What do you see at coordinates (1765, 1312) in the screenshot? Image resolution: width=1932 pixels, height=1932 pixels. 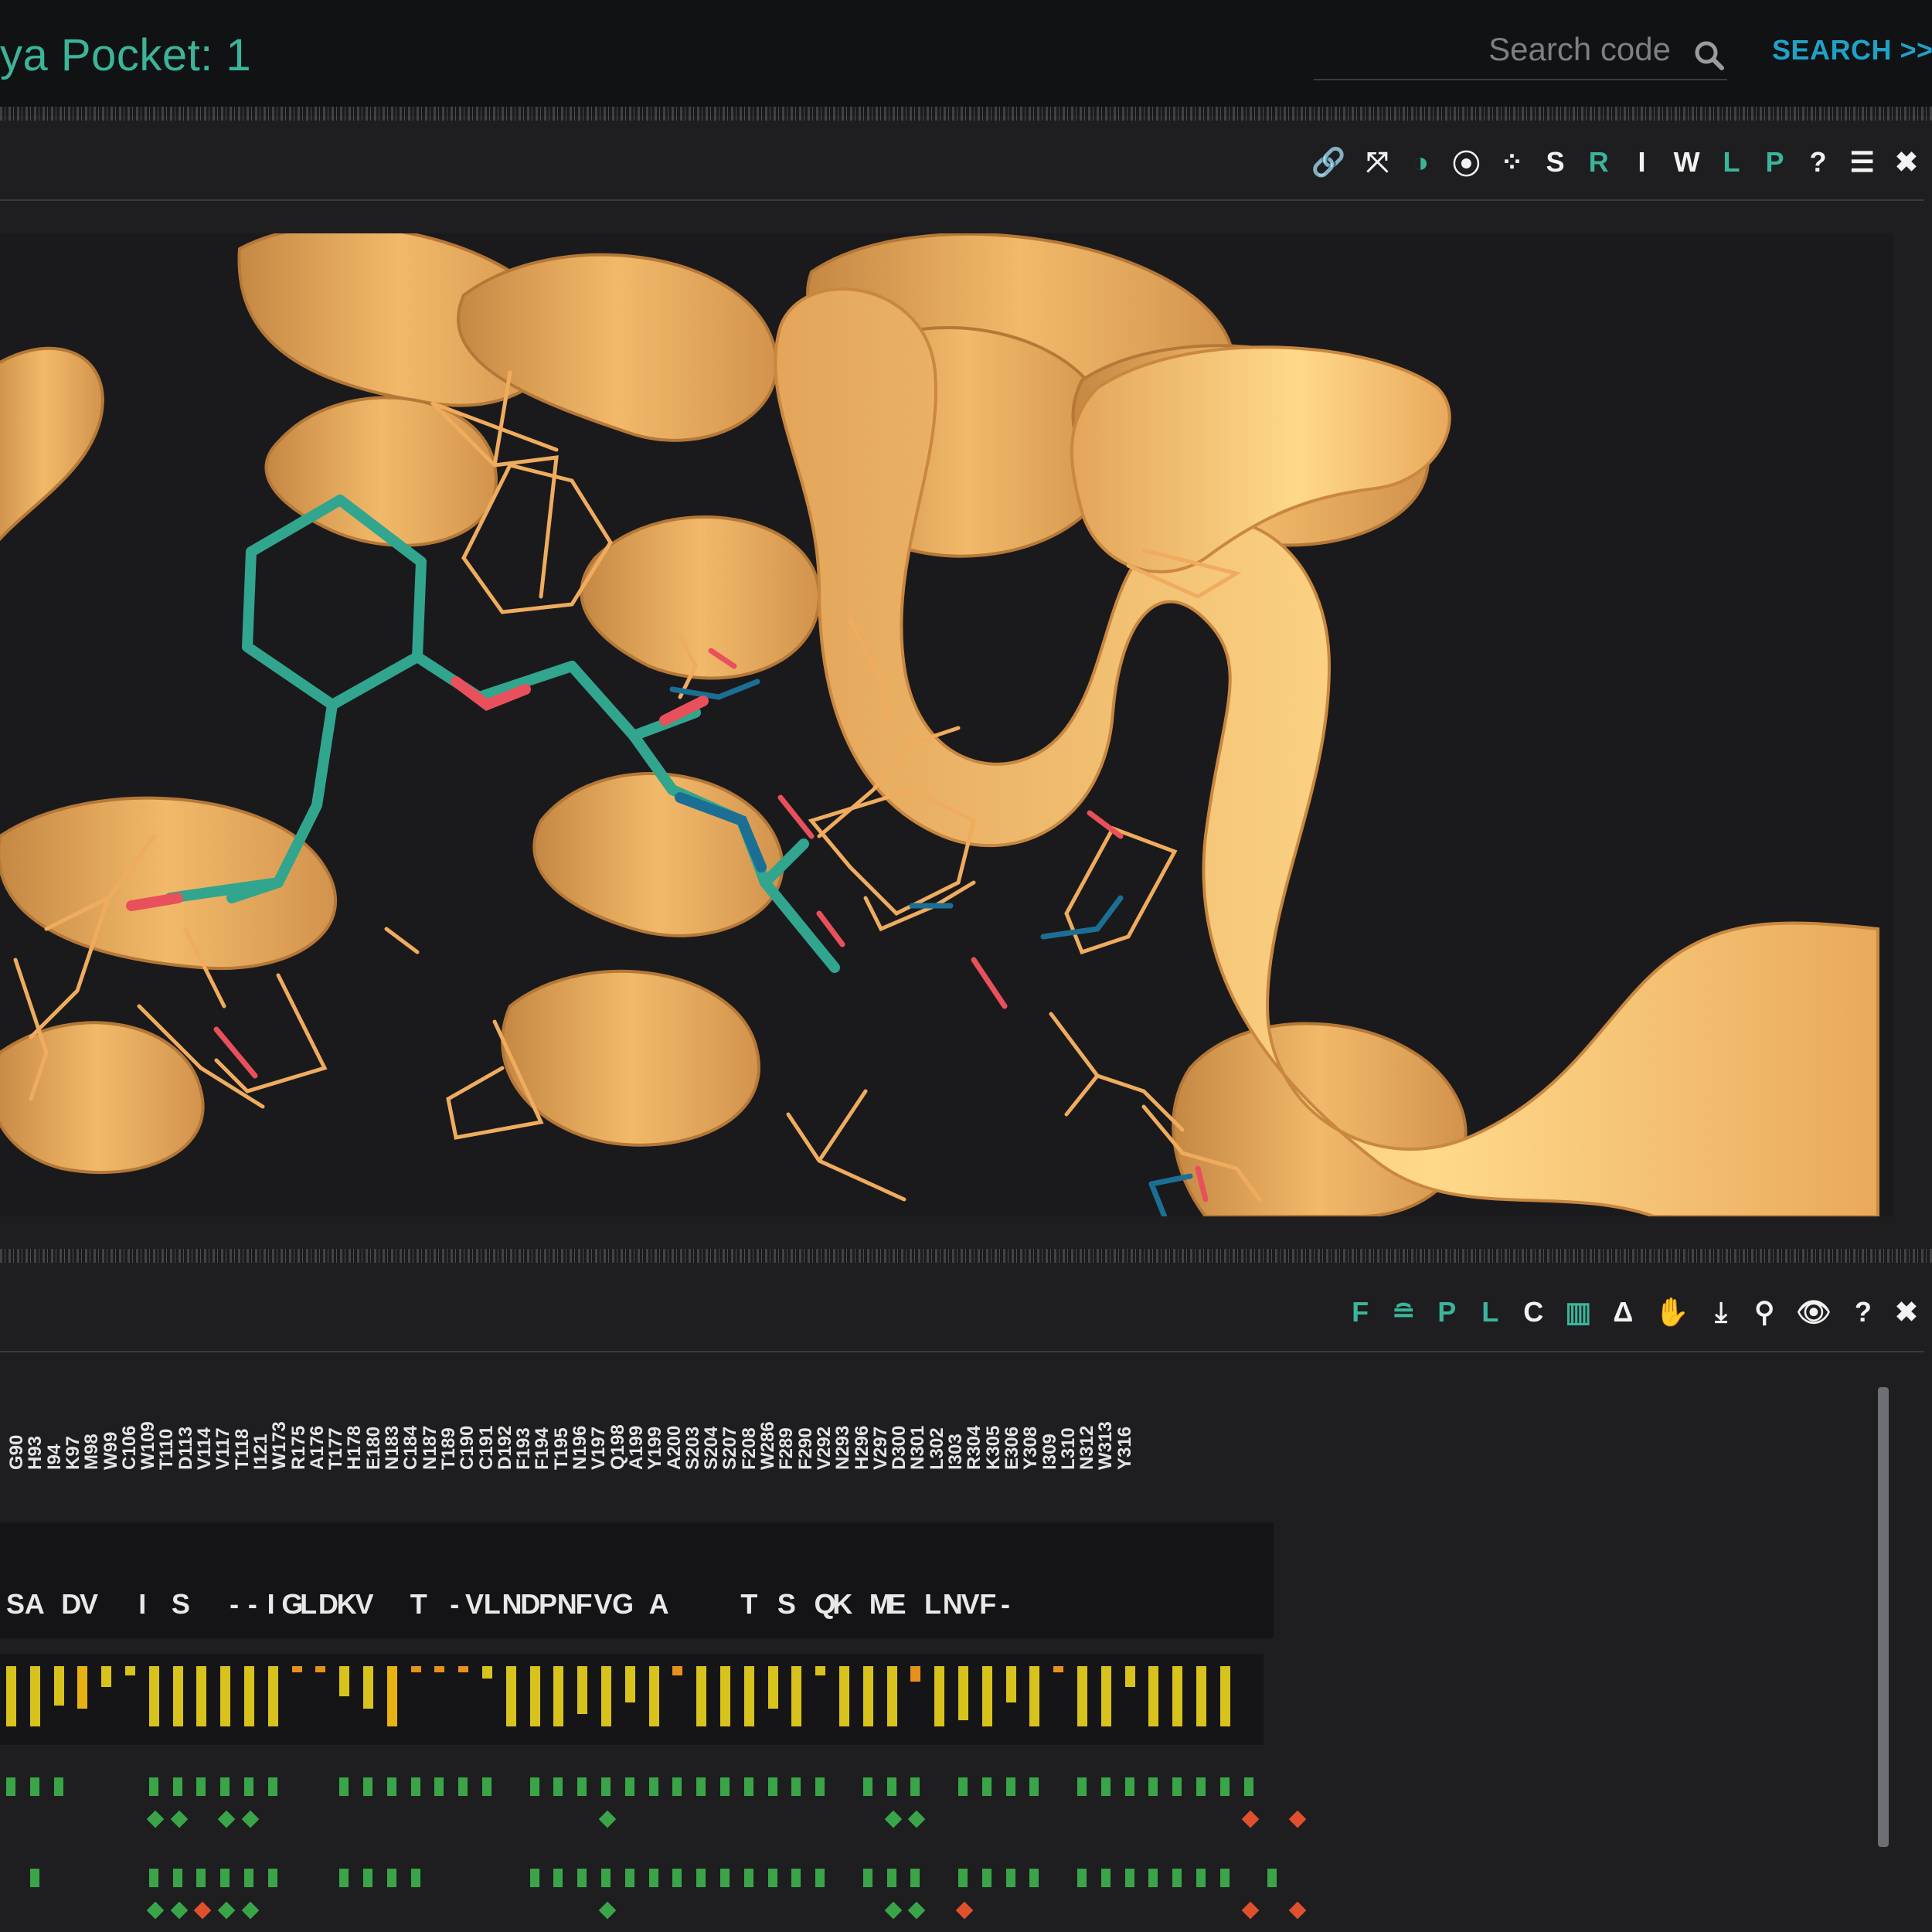 I see `zoom-icon: ⚲` at bounding box center [1765, 1312].